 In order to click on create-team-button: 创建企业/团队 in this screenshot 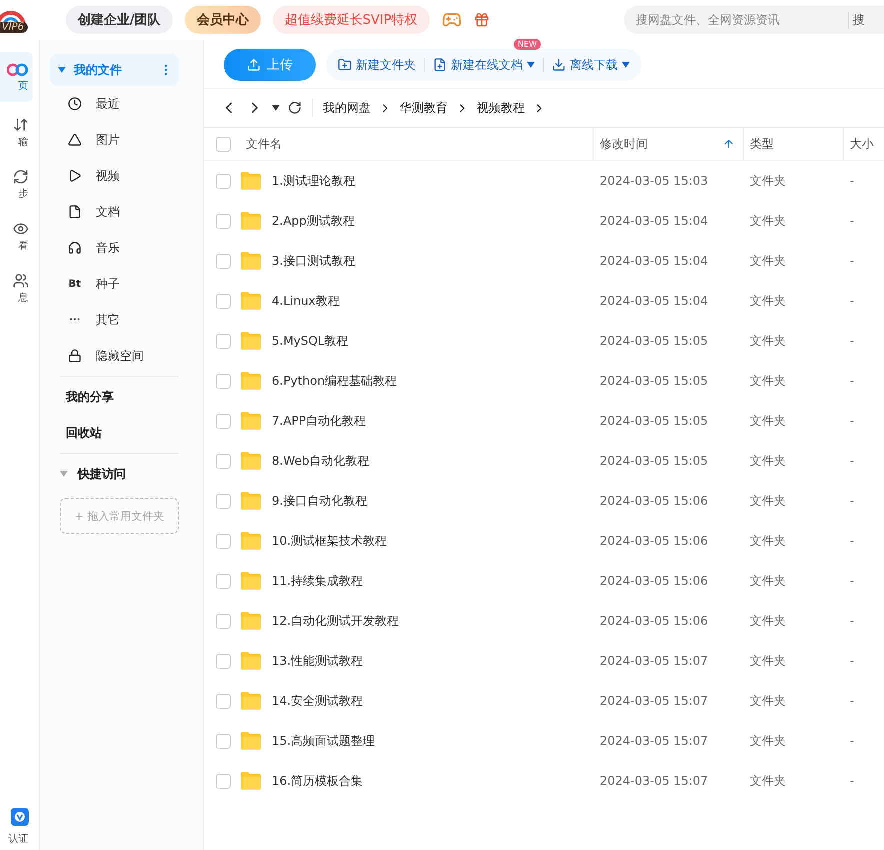, I will do `click(119, 20)`.